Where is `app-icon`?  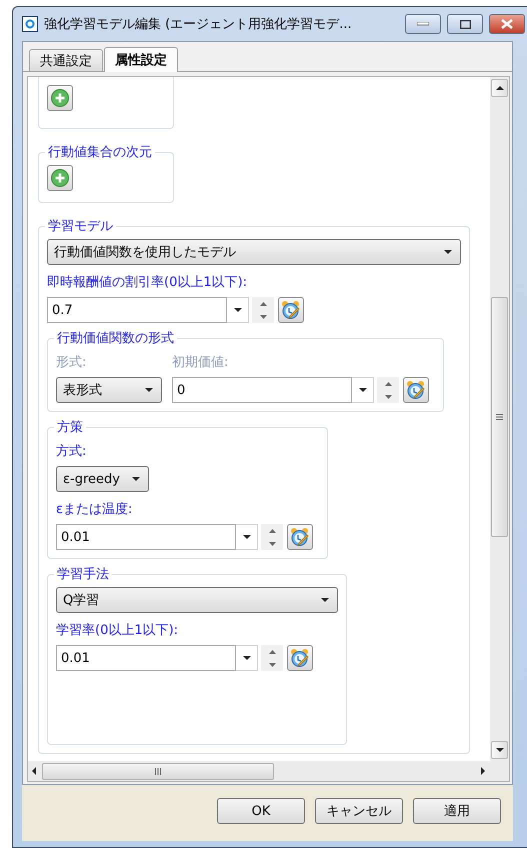 app-icon is located at coordinates (30, 24).